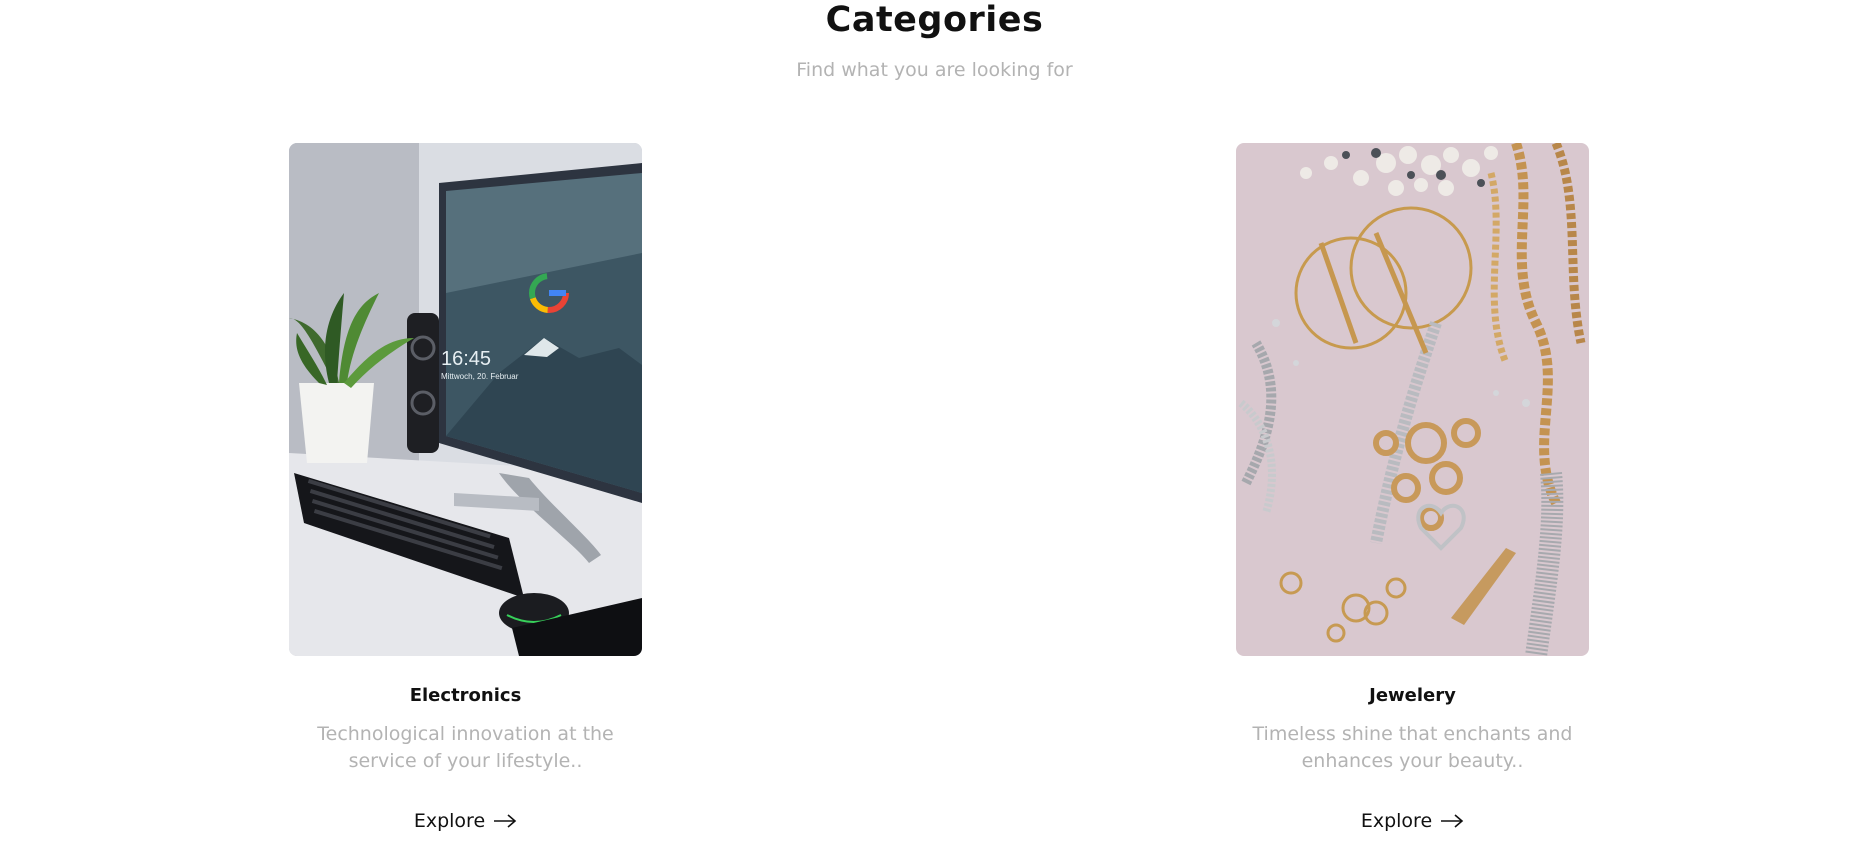 The height and width of the screenshot is (845, 1869). I want to click on monitor-date: Mittwoch, 20. Februar, so click(480, 376).